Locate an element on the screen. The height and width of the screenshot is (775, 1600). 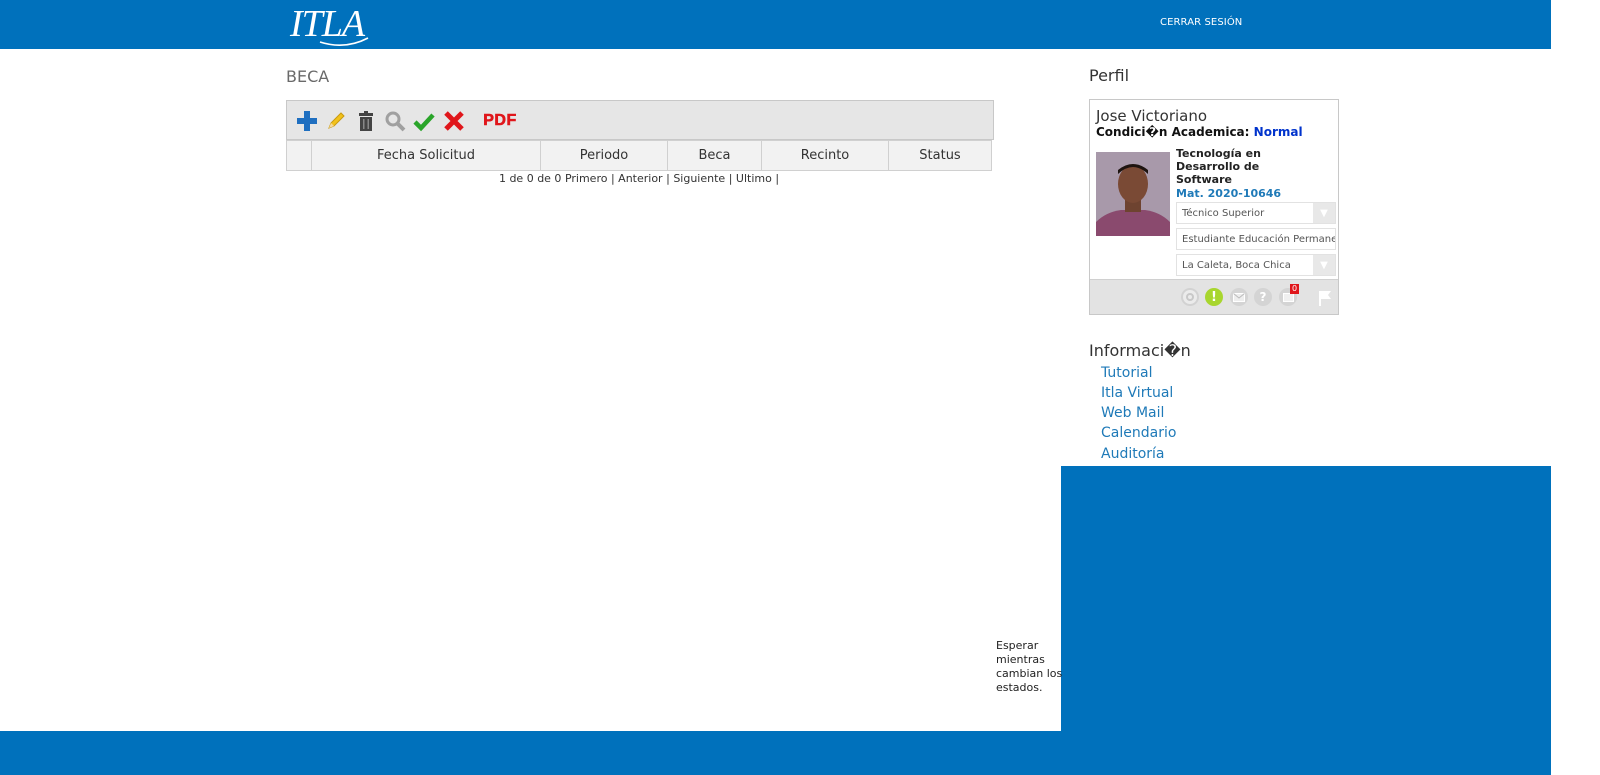
link-auditoria: Auditoría is located at coordinates (1138, 454).